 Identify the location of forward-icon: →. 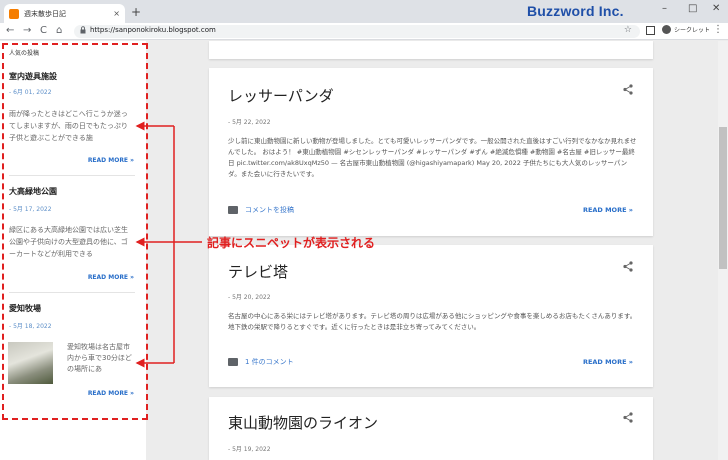
(27, 31).